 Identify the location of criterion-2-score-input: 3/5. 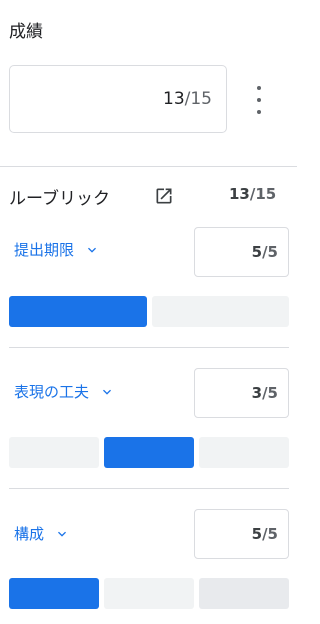
(241, 393).